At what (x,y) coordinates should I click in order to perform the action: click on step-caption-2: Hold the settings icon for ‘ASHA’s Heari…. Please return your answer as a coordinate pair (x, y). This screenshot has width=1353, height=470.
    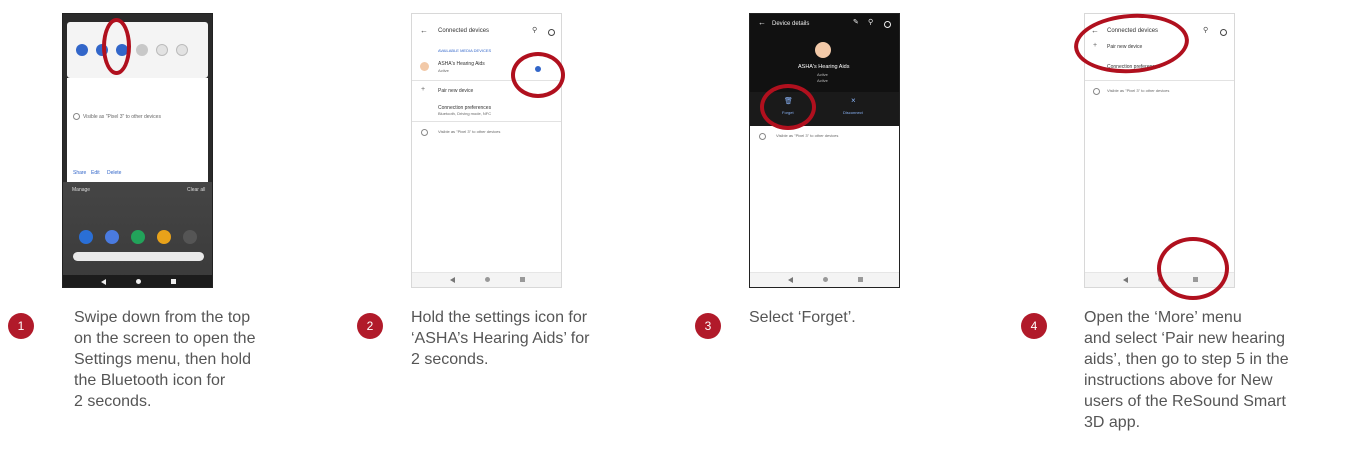
    Looking at the image, I should click on (500, 338).